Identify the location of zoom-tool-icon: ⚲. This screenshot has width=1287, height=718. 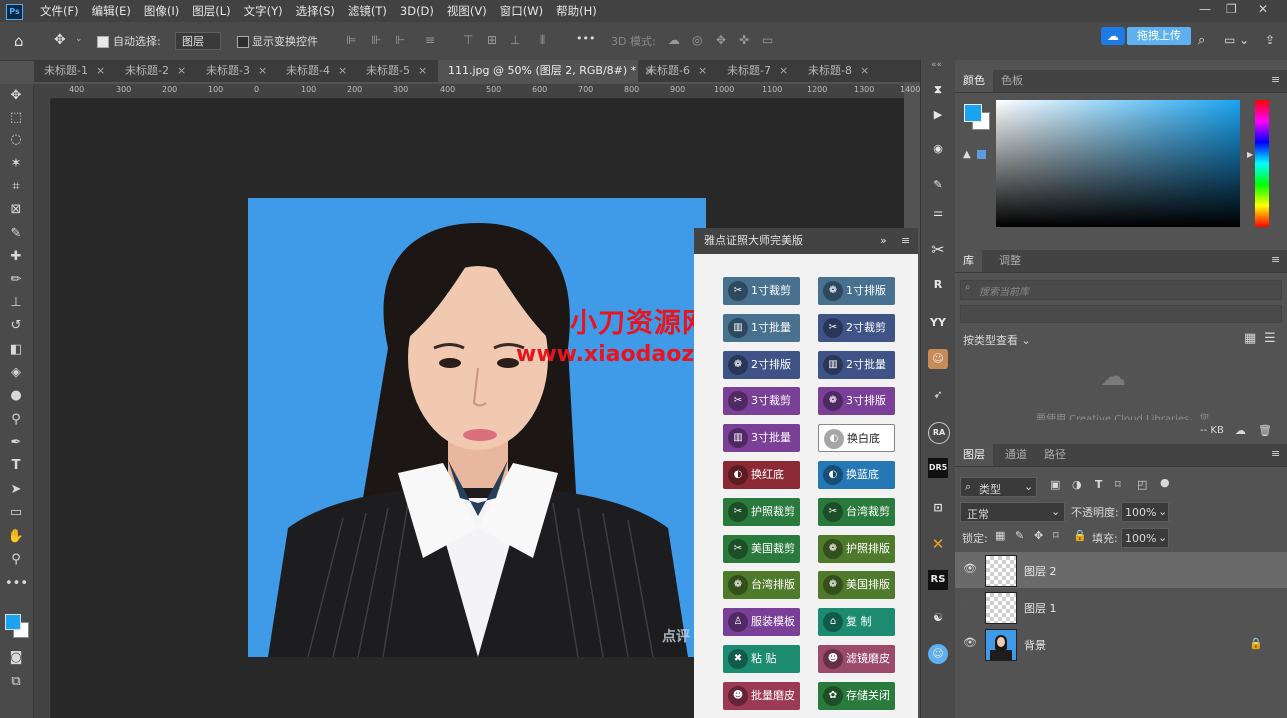
(16, 560).